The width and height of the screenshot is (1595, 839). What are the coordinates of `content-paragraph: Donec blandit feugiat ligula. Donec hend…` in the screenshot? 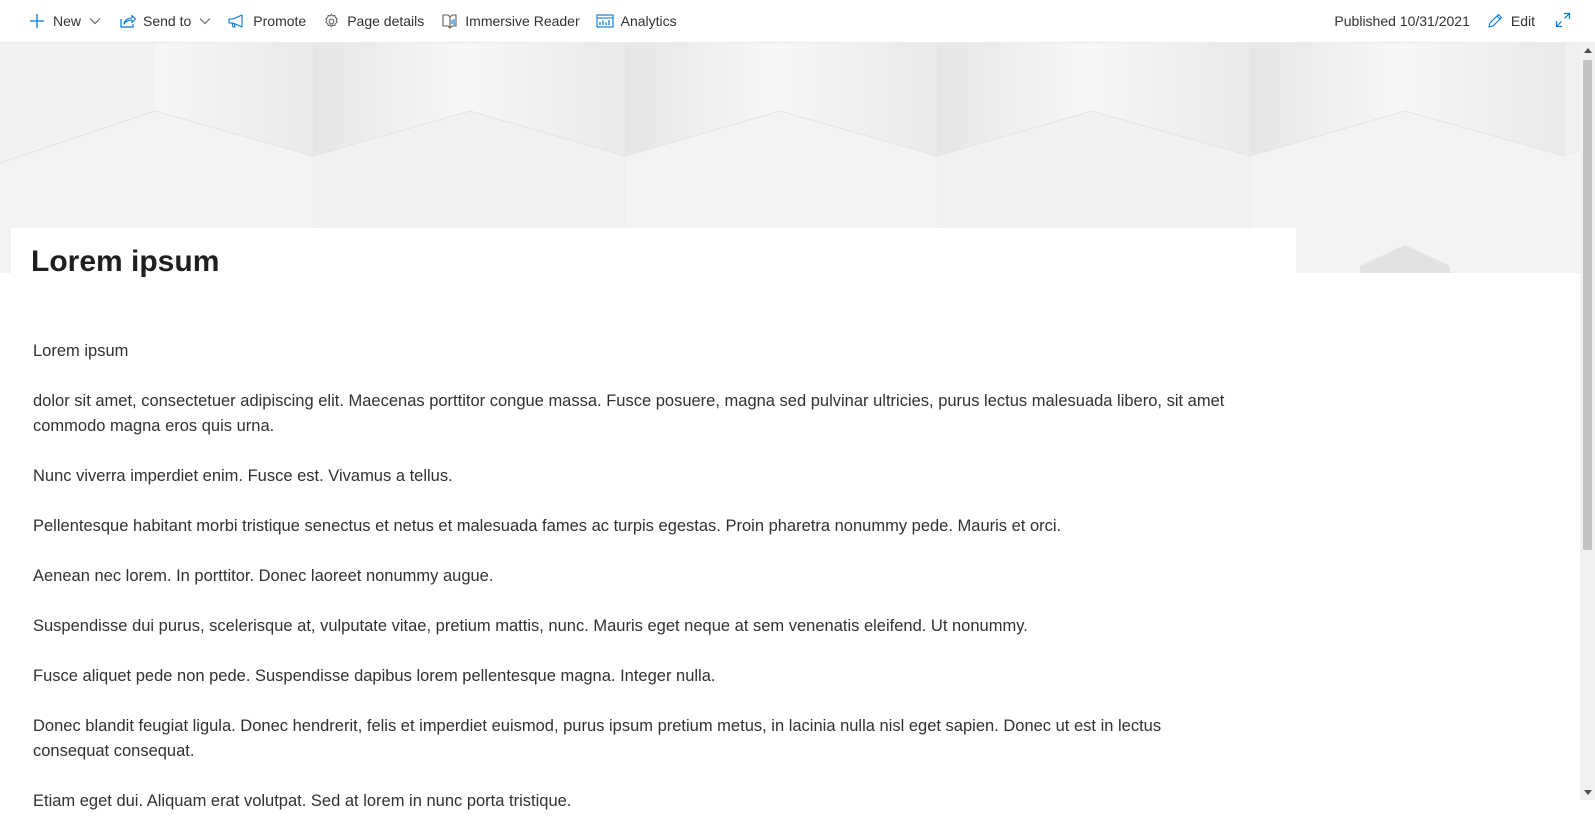 It's located at (597, 738).